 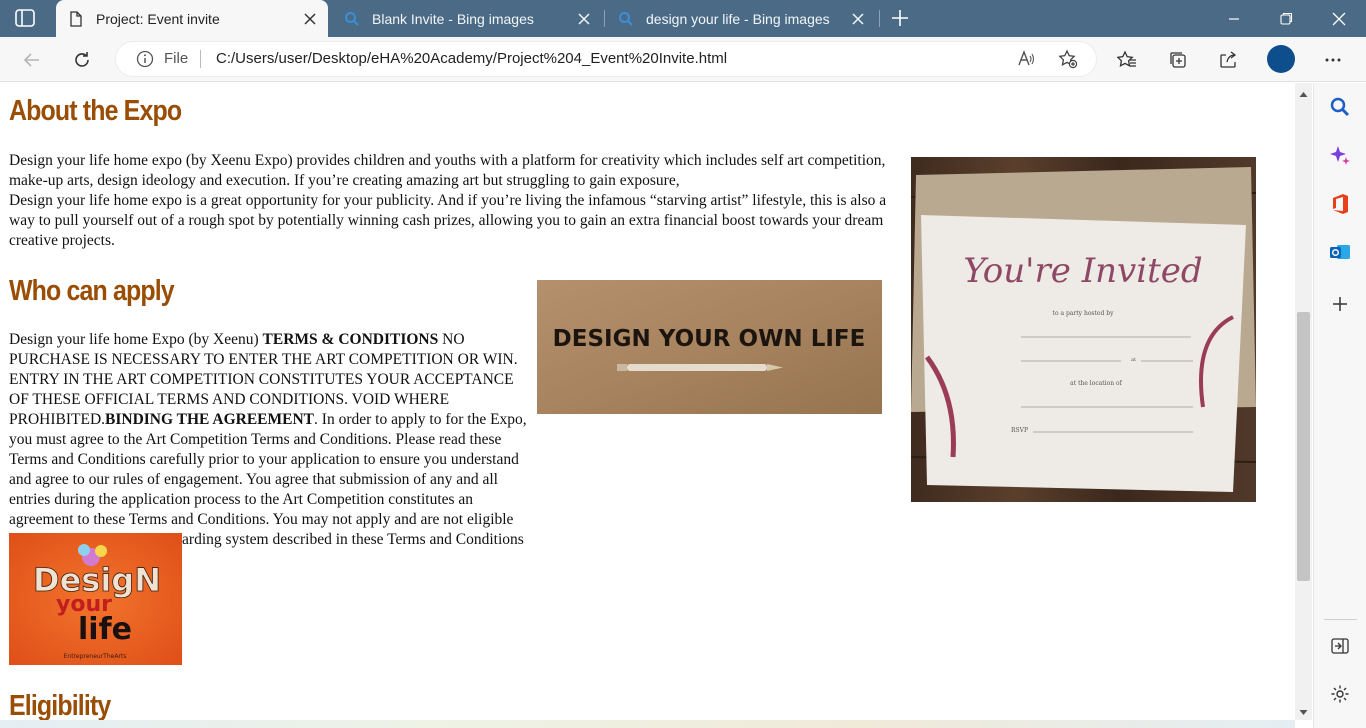 What do you see at coordinates (1303, 446) in the screenshot?
I see `scrollbar-thumb` at bounding box center [1303, 446].